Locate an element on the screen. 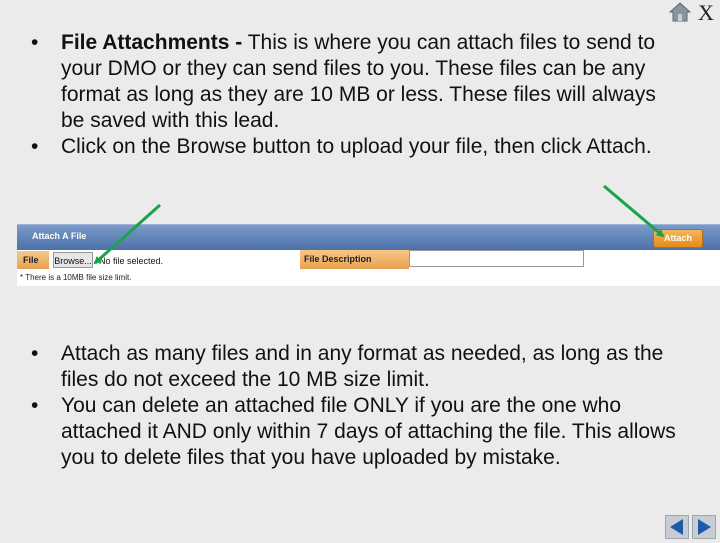 The width and height of the screenshot is (720, 543). file-size-limit-note: * There is a 10MB file size limit. is located at coordinates (76, 277).